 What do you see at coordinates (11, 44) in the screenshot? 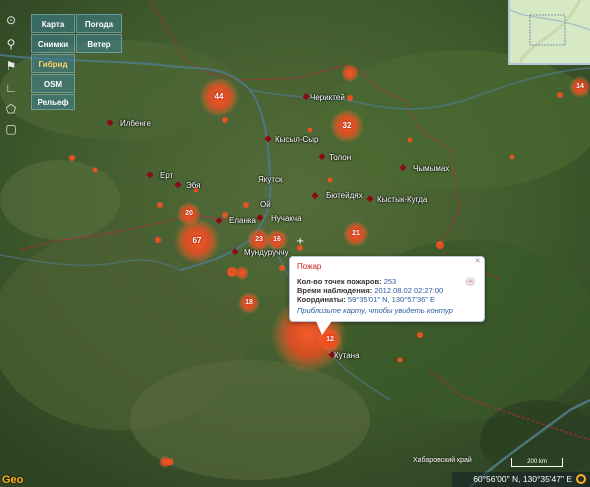
I see `search-icon: ⚲` at bounding box center [11, 44].